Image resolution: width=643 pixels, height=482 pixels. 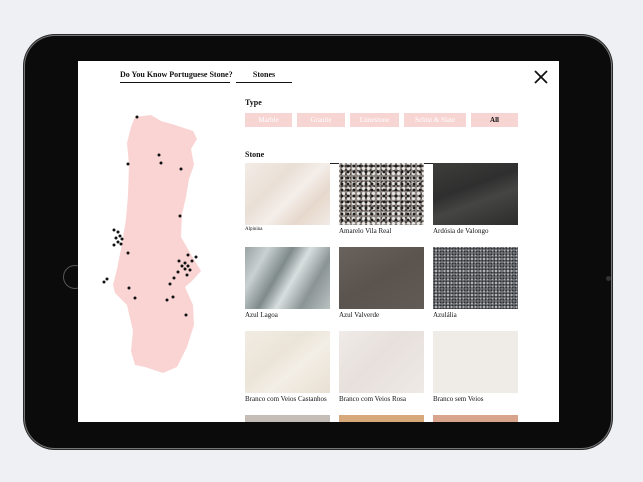 I want to click on stone-name: Branco com Veios Castanhos, so click(x=286, y=399).